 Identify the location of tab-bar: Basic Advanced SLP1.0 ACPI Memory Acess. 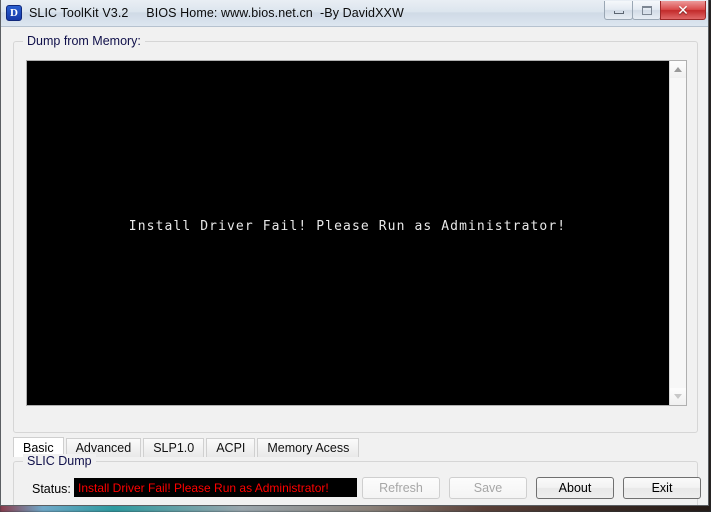
(355, 447).